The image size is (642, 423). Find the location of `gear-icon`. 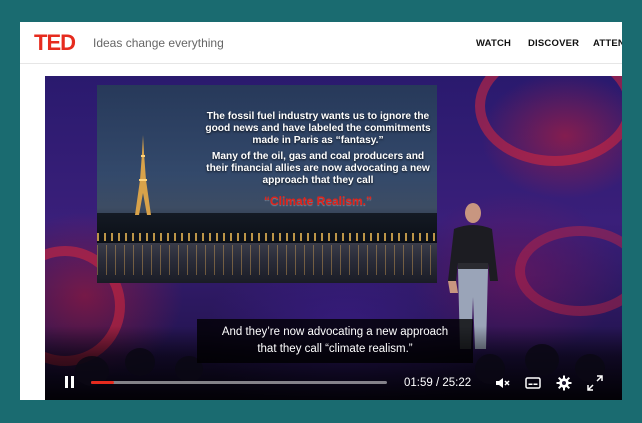

gear-icon is located at coordinates (564, 383).